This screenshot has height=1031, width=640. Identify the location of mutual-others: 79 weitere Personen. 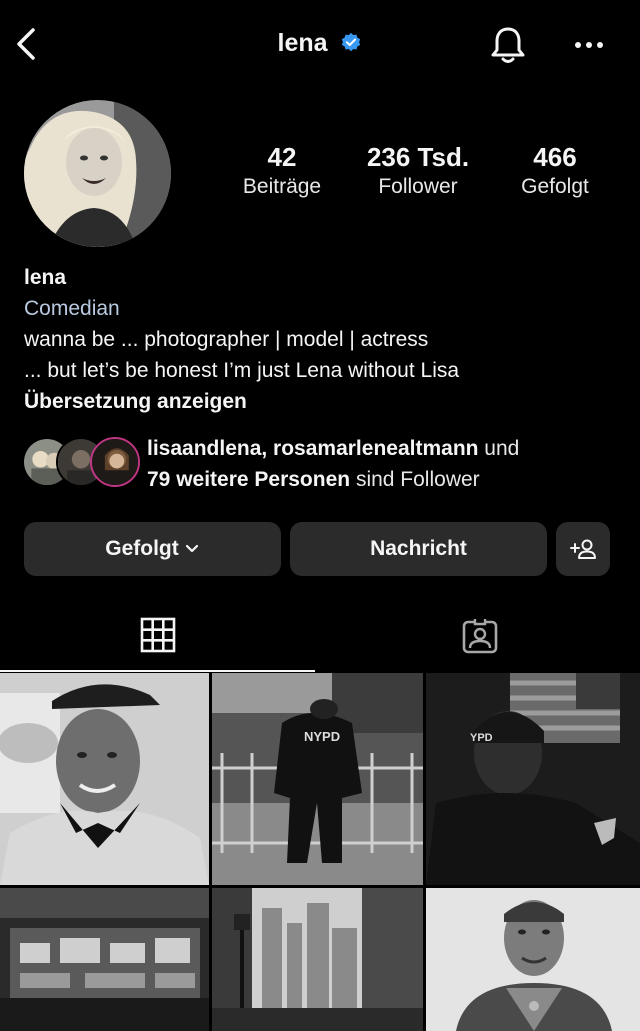
(249, 479).